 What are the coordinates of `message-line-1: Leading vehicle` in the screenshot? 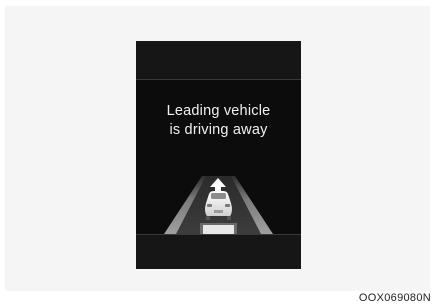 It's located at (218, 111).